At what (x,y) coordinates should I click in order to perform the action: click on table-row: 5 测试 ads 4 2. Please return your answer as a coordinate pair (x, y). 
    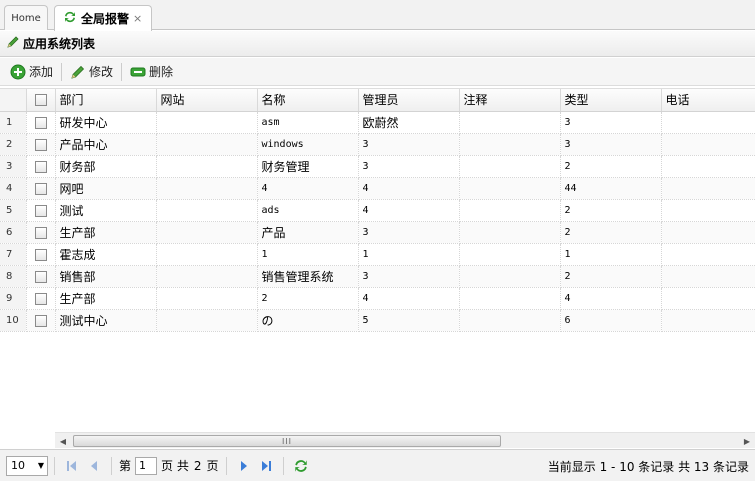
    Looking at the image, I should click on (377, 210).